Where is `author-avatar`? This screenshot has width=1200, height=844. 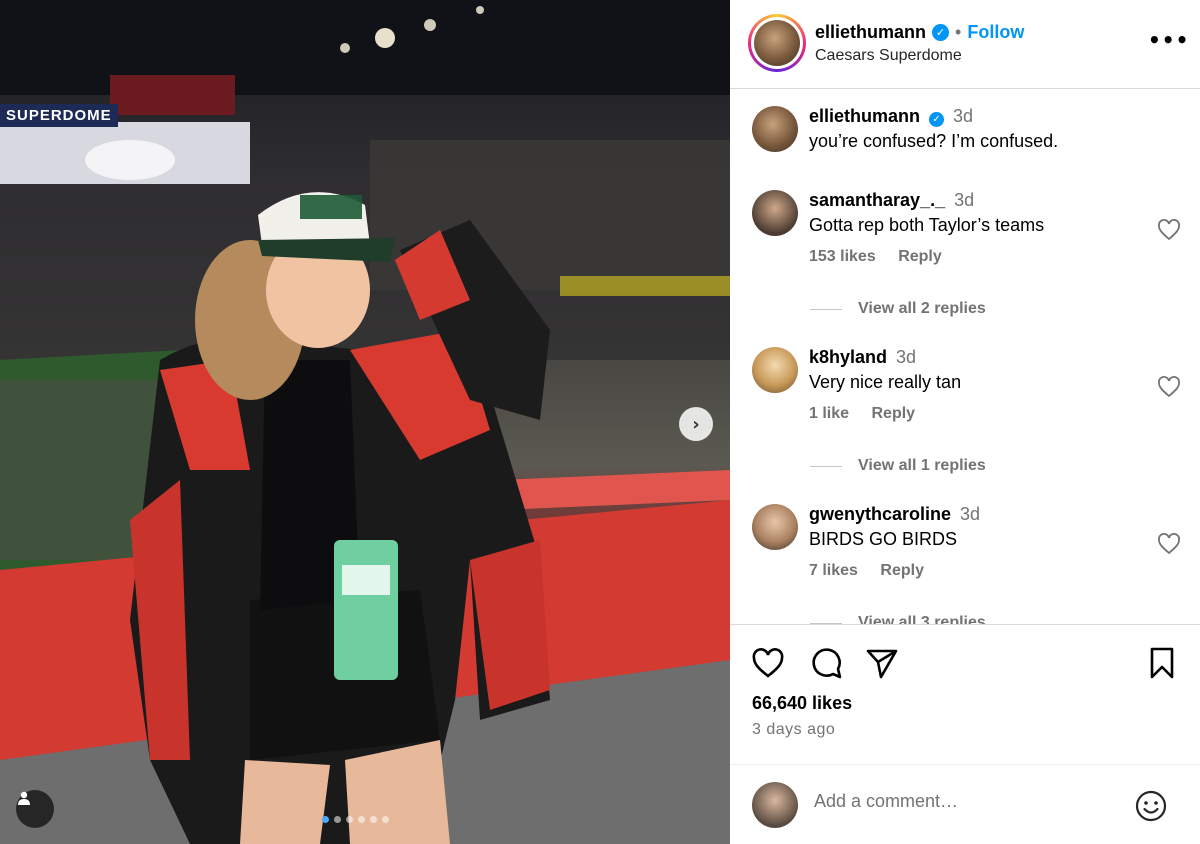
author-avatar is located at coordinates (777, 43).